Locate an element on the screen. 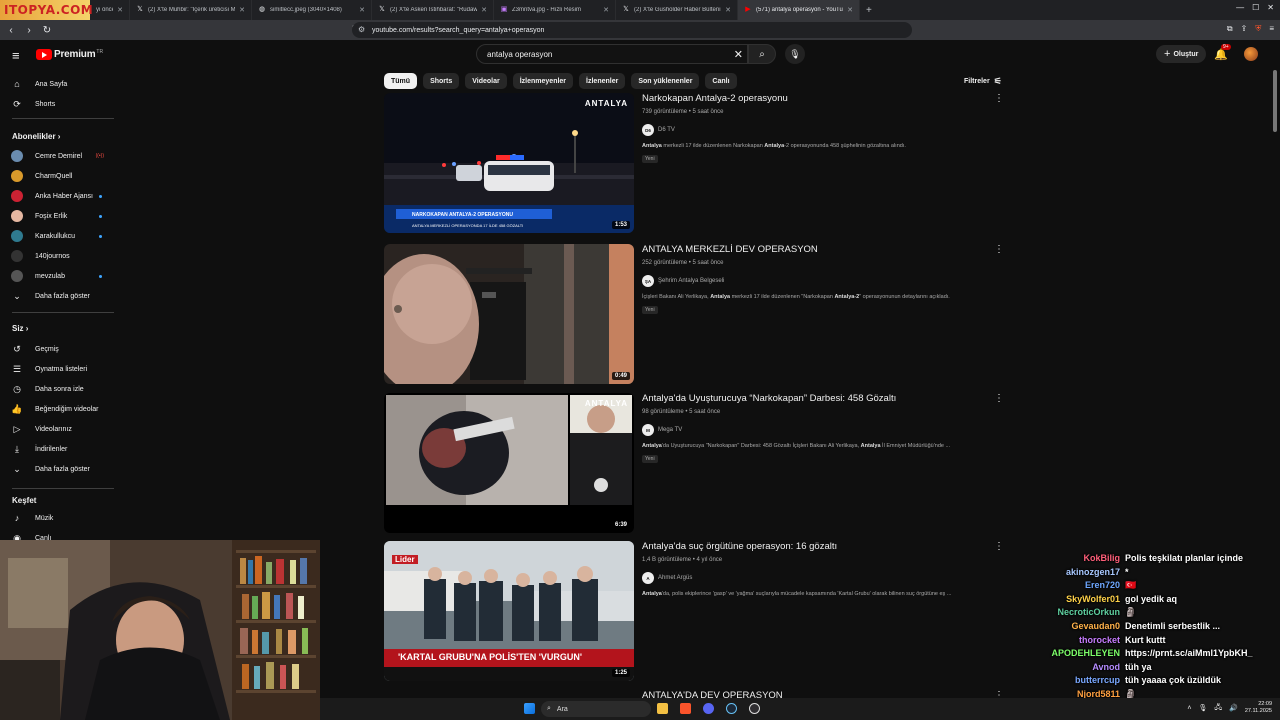  share-icon: ⇪ is located at coordinates (1244, 29).